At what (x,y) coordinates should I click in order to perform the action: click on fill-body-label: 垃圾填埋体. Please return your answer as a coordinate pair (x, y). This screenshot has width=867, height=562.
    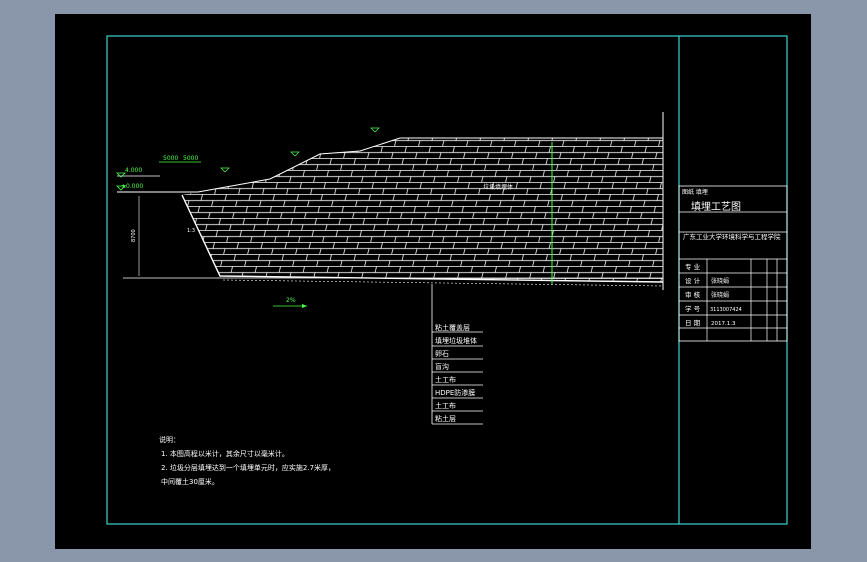
    Looking at the image, I should click on (498, 187).